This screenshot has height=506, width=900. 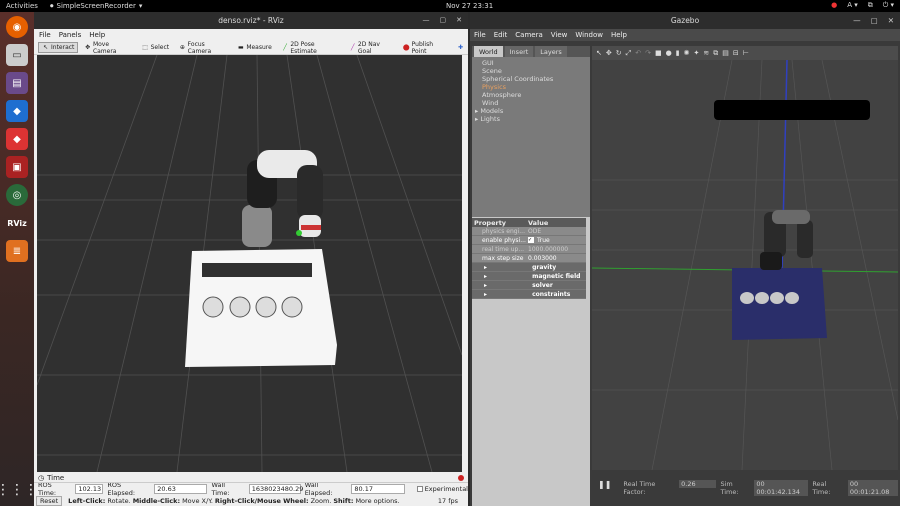 I want to click on vscode-icon: ◆, so click(x=17, y=111).